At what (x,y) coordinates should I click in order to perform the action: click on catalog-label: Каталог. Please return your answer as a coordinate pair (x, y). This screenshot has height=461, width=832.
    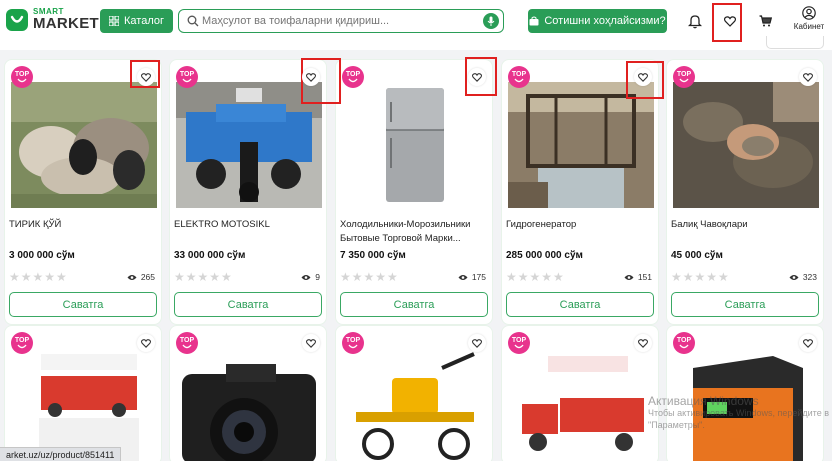
    Looking at the image, I should click on (144, 21).